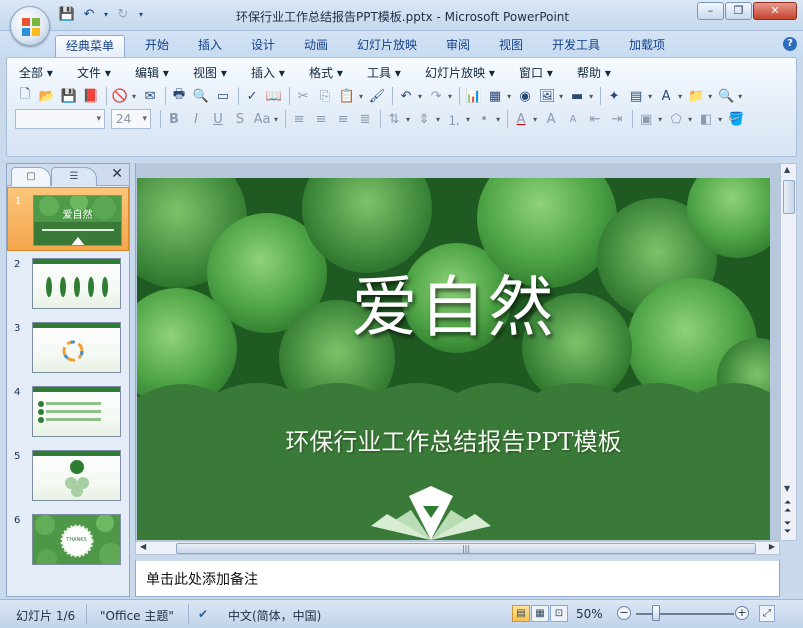 The width and height of the screenshot is (803, 628). What do you see at coordinates (240, 119) in the screenshot?
I see `shadow-icon: S` at bounding box center [240, 119].